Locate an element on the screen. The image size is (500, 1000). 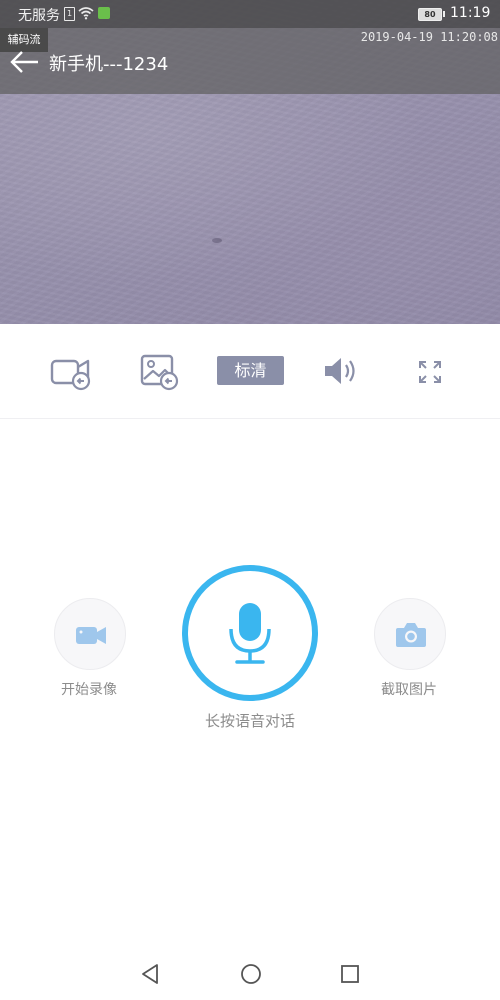
snapshot-button is located at coordinates (410, 634).